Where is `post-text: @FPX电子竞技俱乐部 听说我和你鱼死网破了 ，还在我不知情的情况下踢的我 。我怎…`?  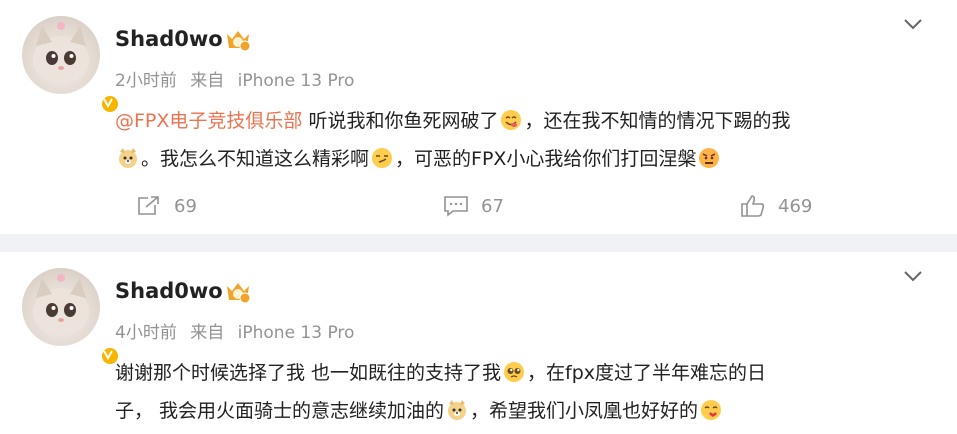
post-text: @FPX电子竞技俱乐部 听说我和你鱼死网破了 ，还在我不知情的情况下踢的我 。我怎… is located at coordinates (515, 140).